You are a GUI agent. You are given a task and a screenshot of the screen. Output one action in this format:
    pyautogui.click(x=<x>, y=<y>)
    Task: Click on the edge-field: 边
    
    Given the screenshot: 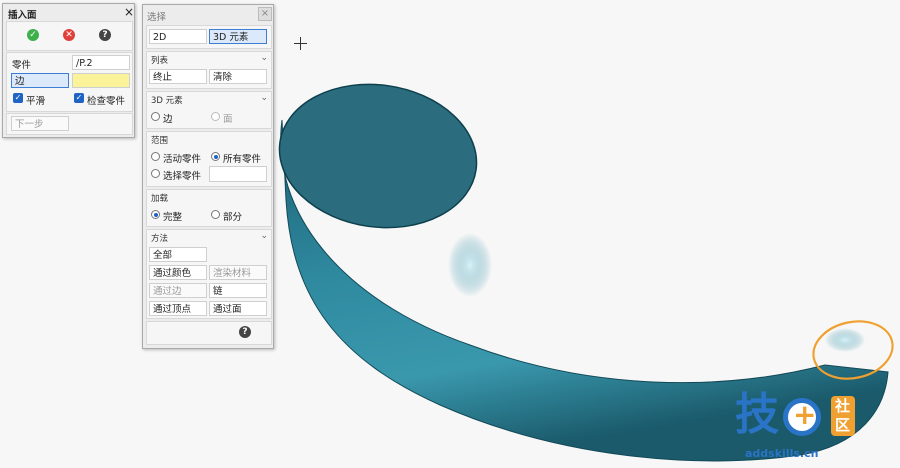 What is the action you would take?
    pyautogui.click(x=40, y=80)
    